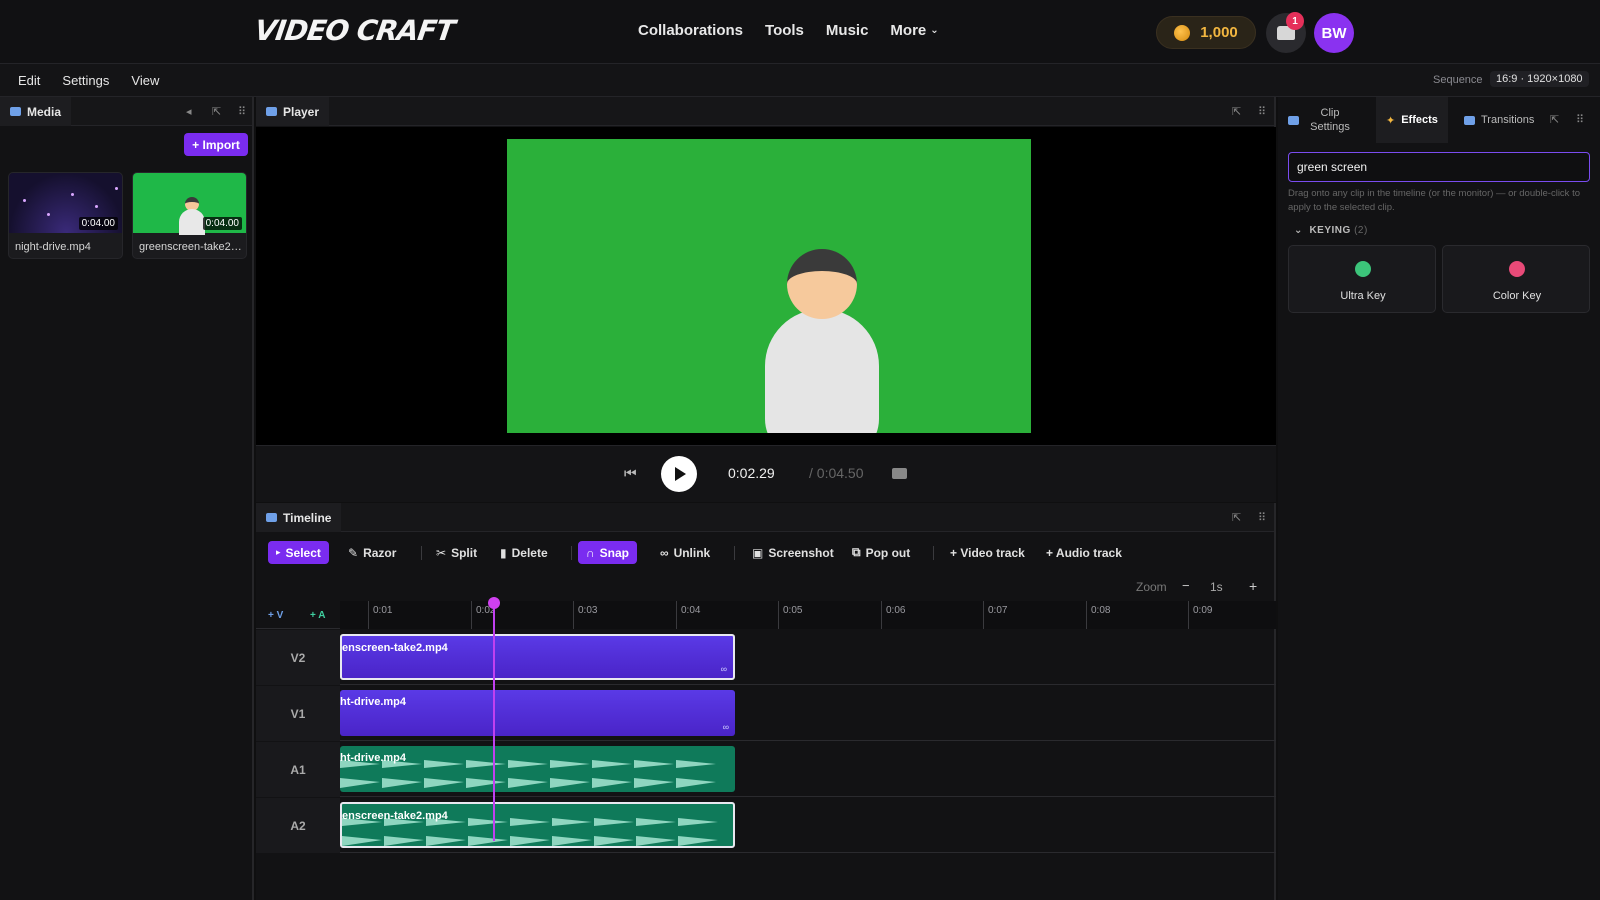  Describe the element at coordinates (372, 552) in the screenshot. I see `razor-tool-button: ✎ Razor` at that location.